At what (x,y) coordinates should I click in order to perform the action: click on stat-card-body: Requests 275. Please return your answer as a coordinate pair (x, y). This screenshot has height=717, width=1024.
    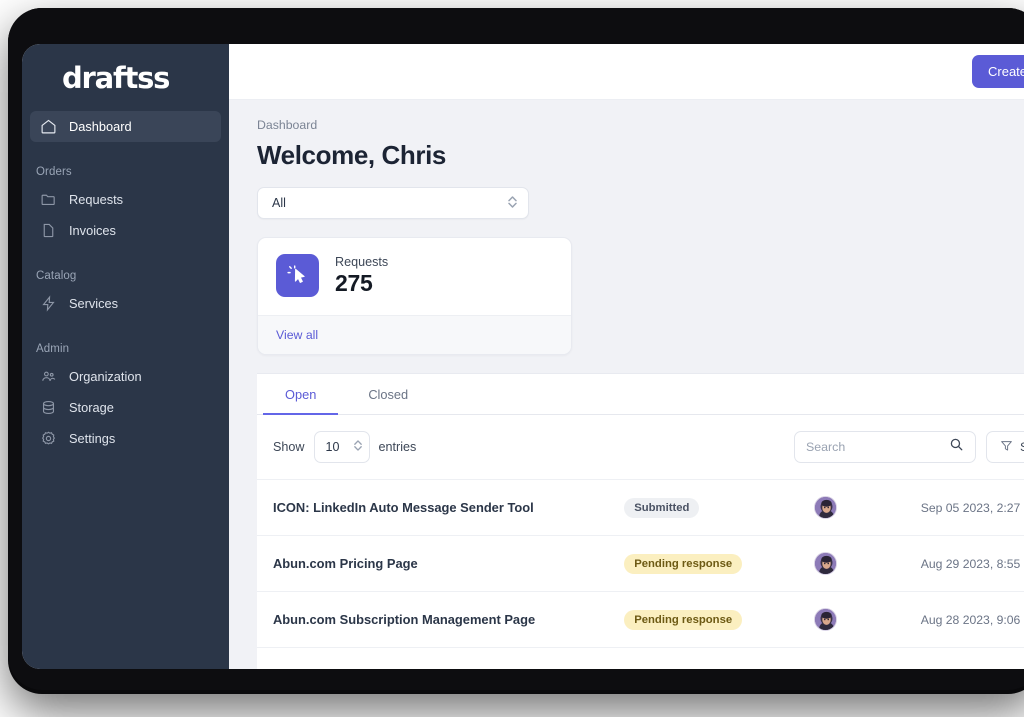
    Looking at the image, I should click on (414, 276).